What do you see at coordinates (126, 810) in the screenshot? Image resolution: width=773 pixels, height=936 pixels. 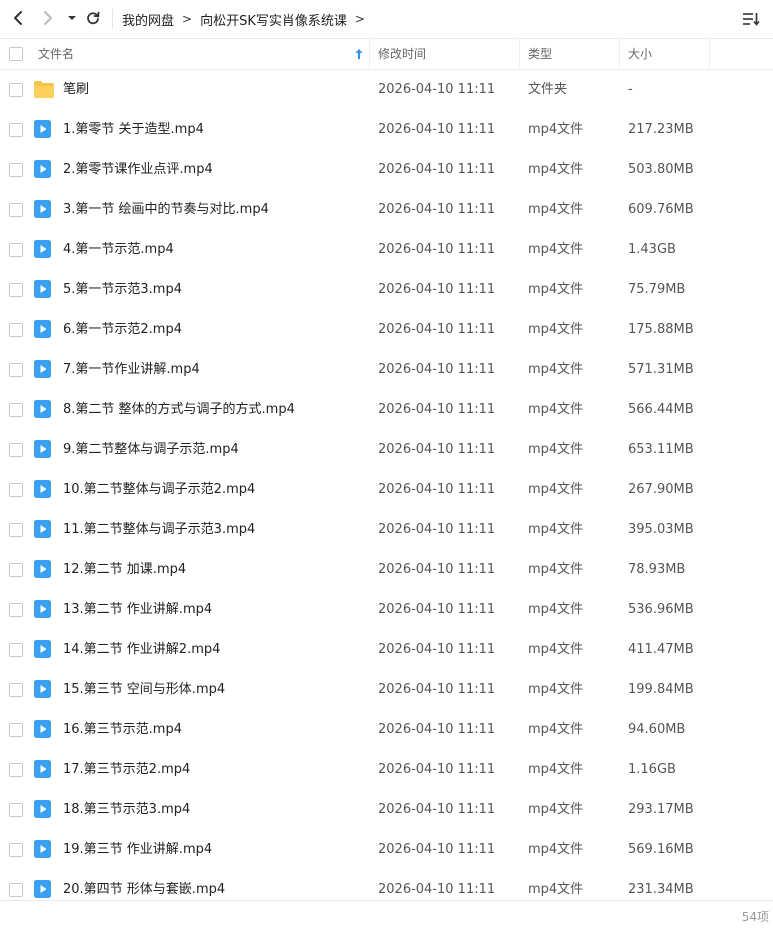 I see `file-name: 18.第三节示范3.mp4` at bounding box center [126, 810].